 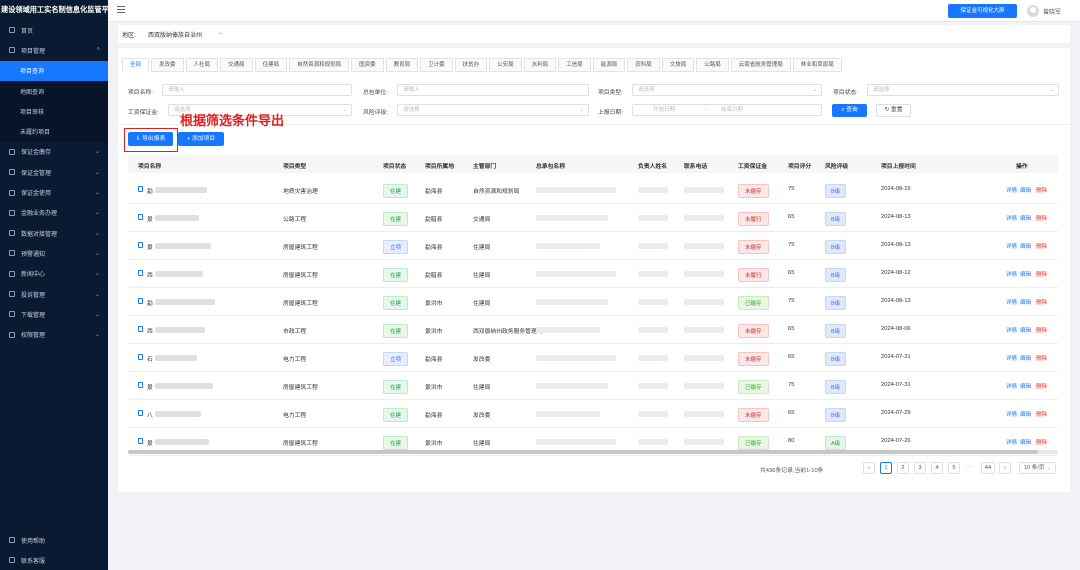 I want to click on project-type-select: 请选择 ⌄, so click(x=727, y=90).